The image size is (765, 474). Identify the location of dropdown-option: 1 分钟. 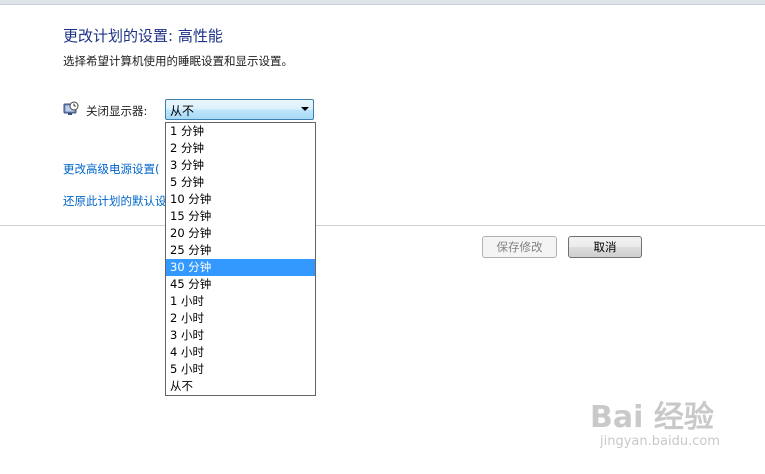
(240, 131).